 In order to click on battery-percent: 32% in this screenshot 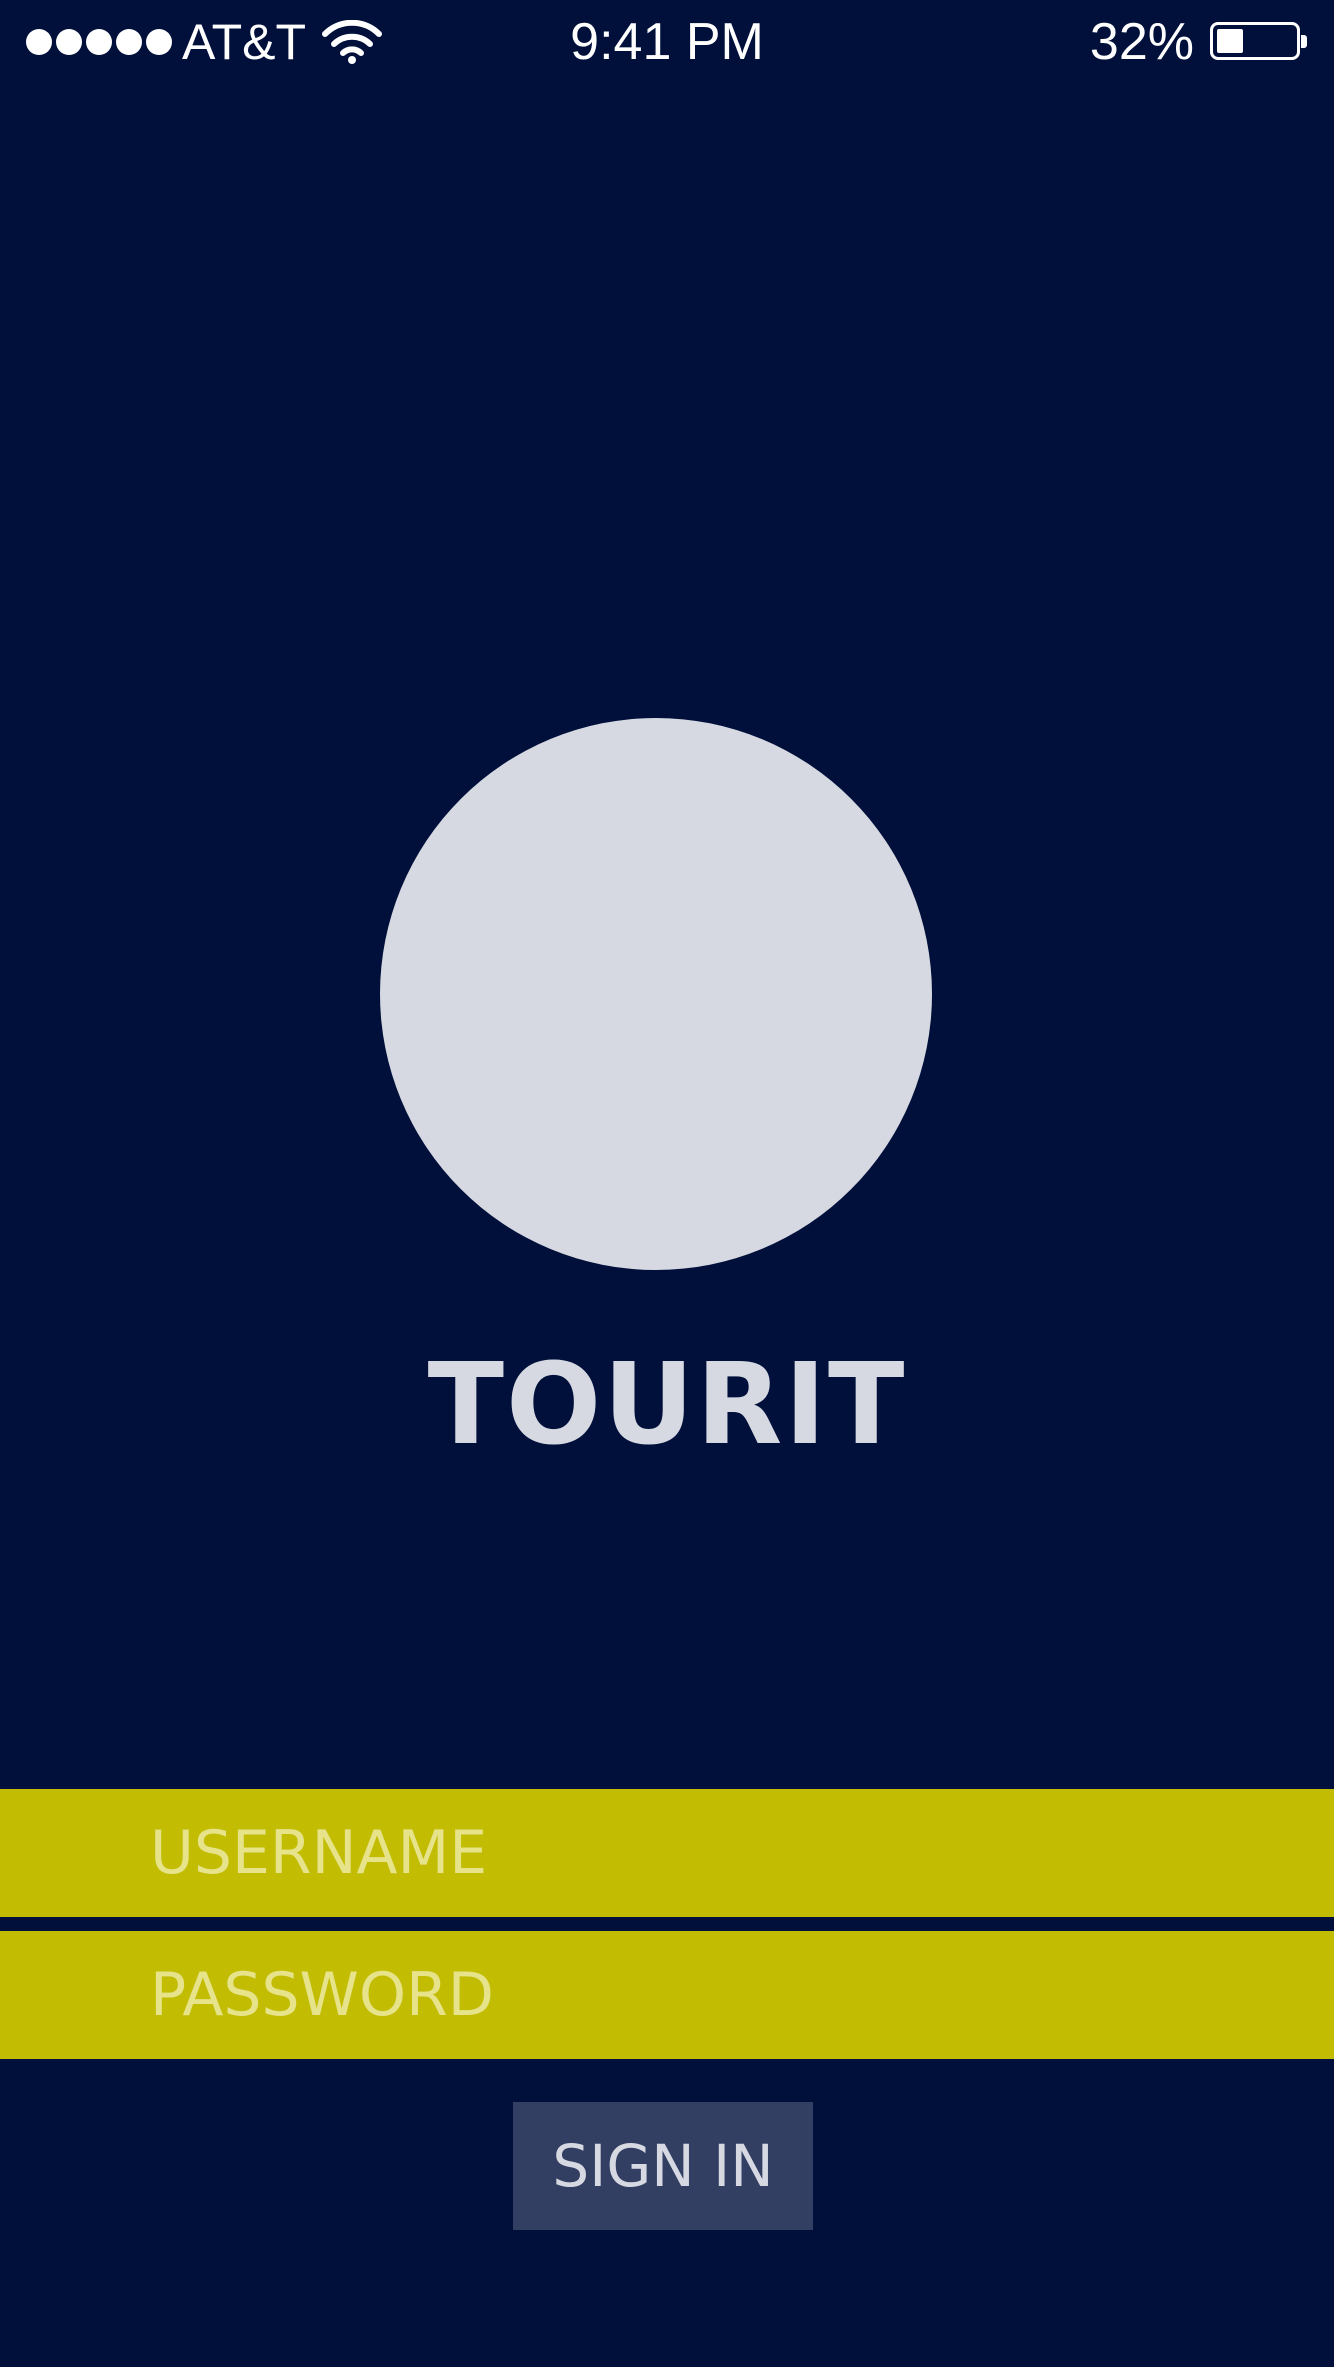, I will do `click(1141, 42)`.